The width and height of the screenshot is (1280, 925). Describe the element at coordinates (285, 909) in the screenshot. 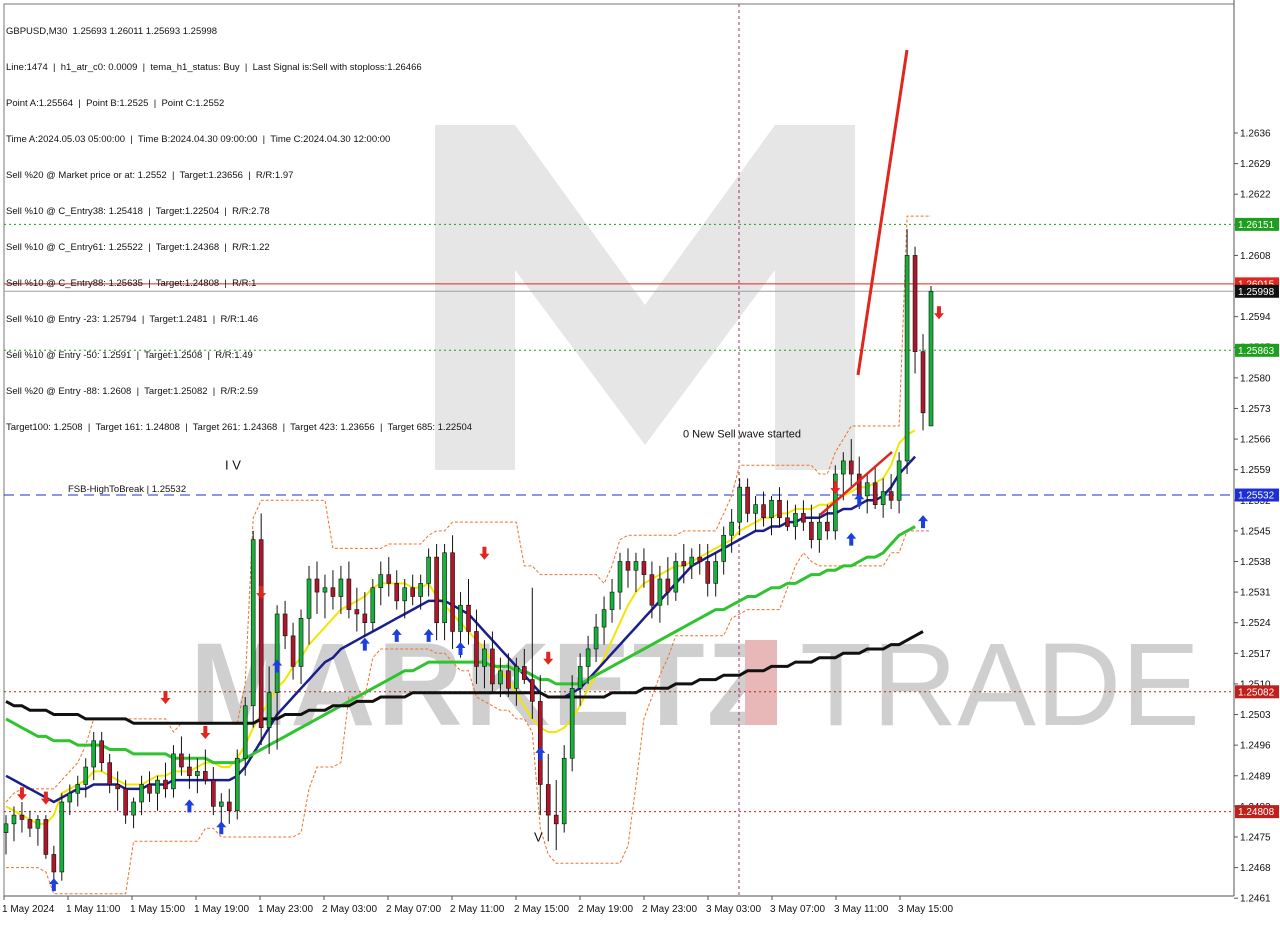

I see `x-tick-label: 1 May 23:00` at that location.